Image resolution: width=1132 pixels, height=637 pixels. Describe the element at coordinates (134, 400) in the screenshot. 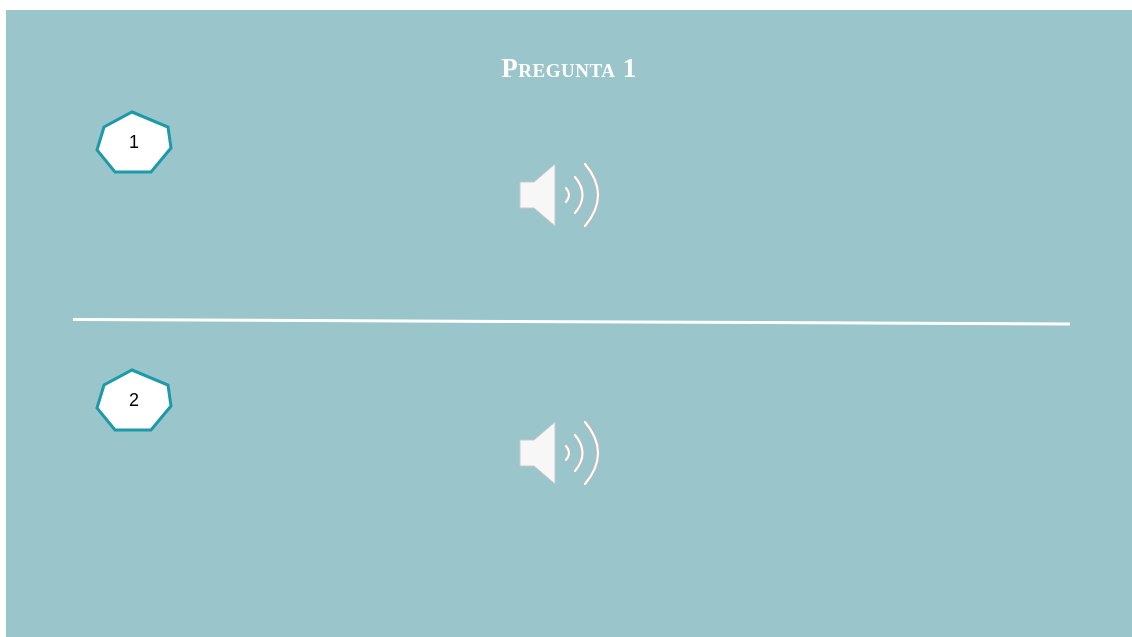

I see `number-badge: 2` at that location.